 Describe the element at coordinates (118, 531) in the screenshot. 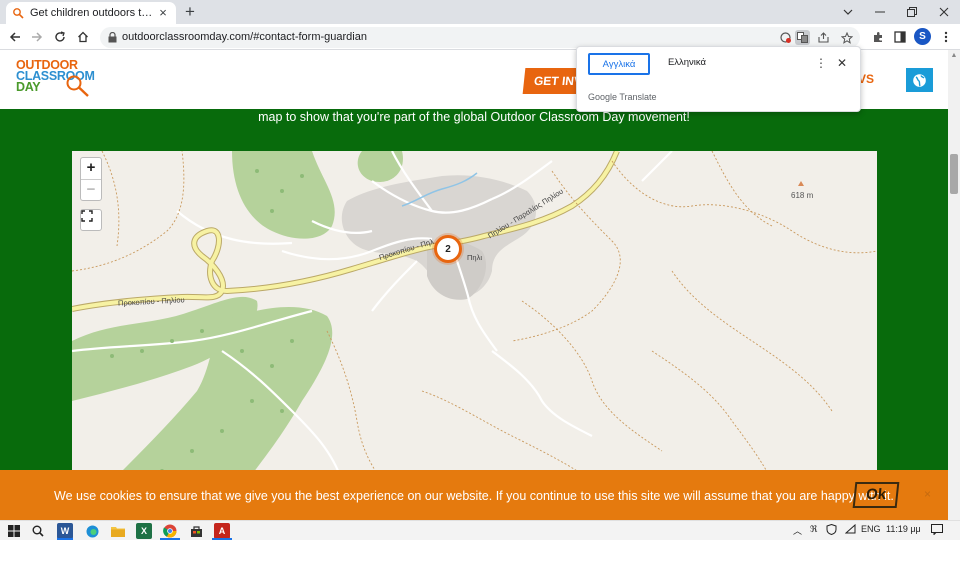

I see `file-explorer-icon` at that location.